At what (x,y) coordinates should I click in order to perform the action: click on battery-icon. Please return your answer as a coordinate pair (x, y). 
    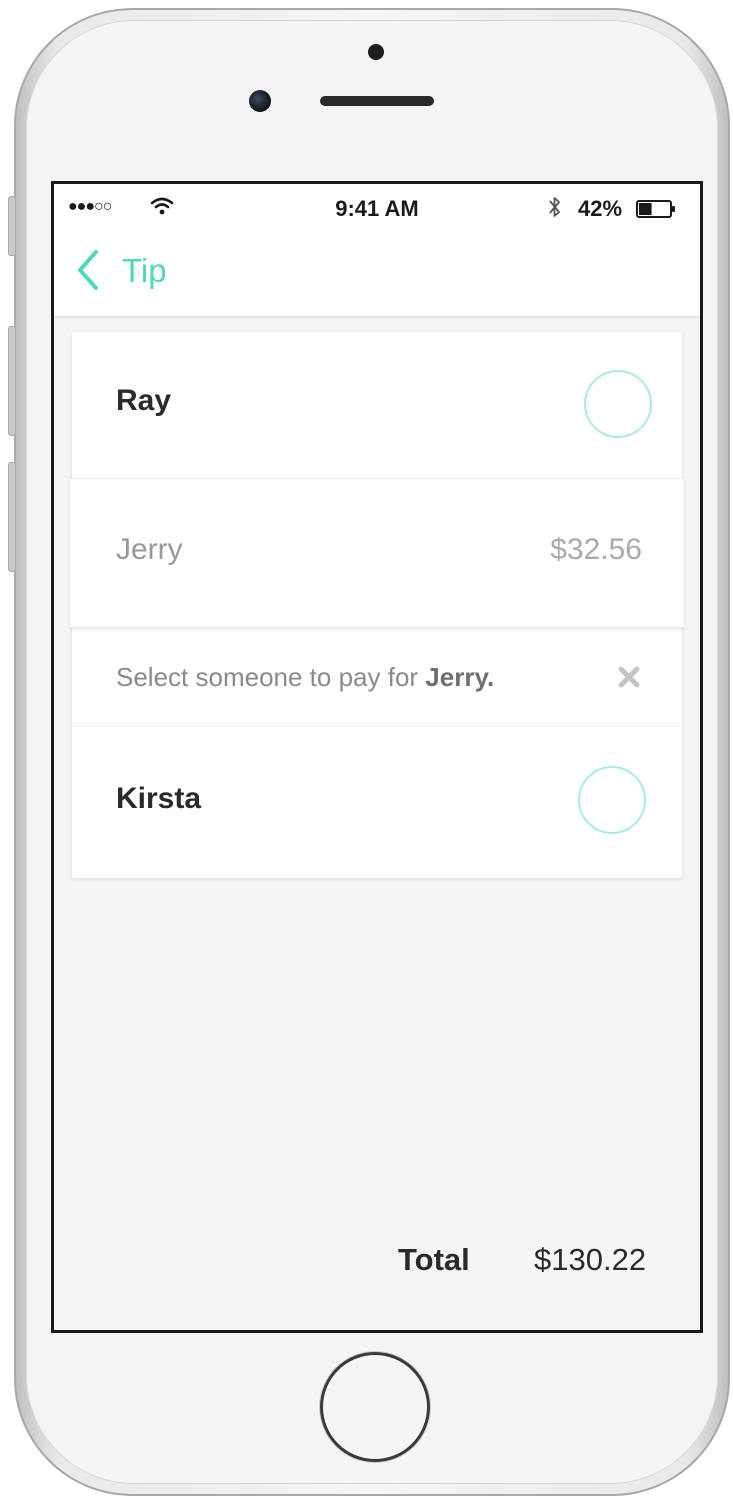
    Looking at the image, I should click on (655, 209).